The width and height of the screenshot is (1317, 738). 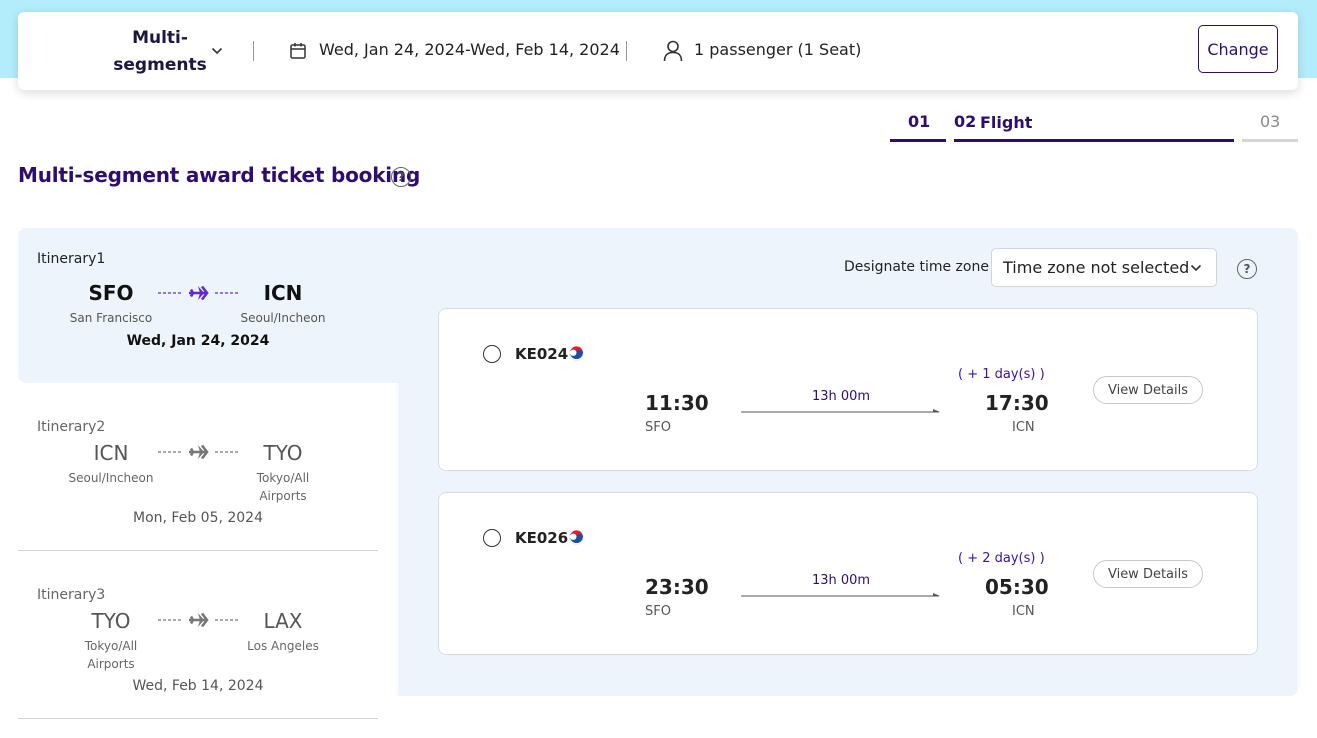 What do you see at coordinates (219, 175) in the screenshot?
I see `page-title: Multi-segment award ticket booking` at bounding box center [219, 175].